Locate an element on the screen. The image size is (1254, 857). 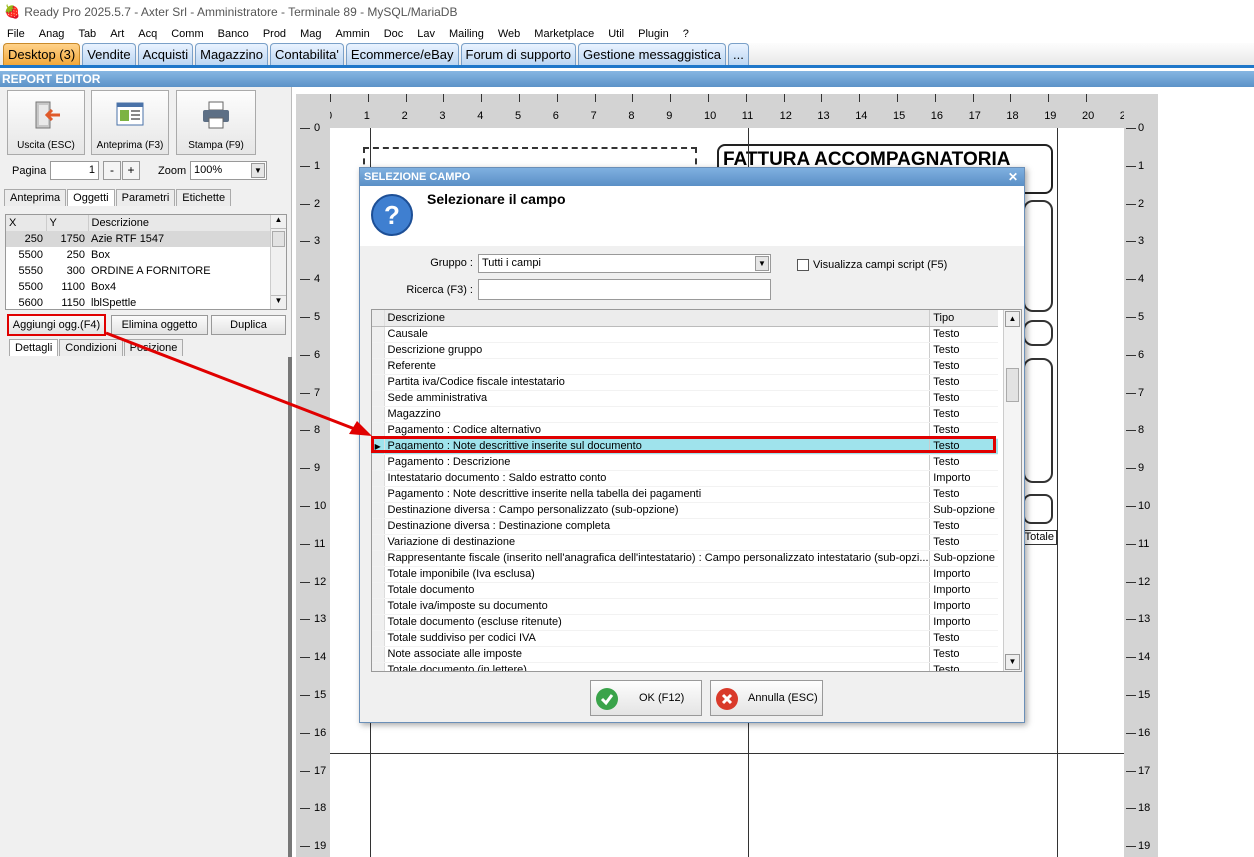
menu-anag: Anag is located at coordinates (52, 34).